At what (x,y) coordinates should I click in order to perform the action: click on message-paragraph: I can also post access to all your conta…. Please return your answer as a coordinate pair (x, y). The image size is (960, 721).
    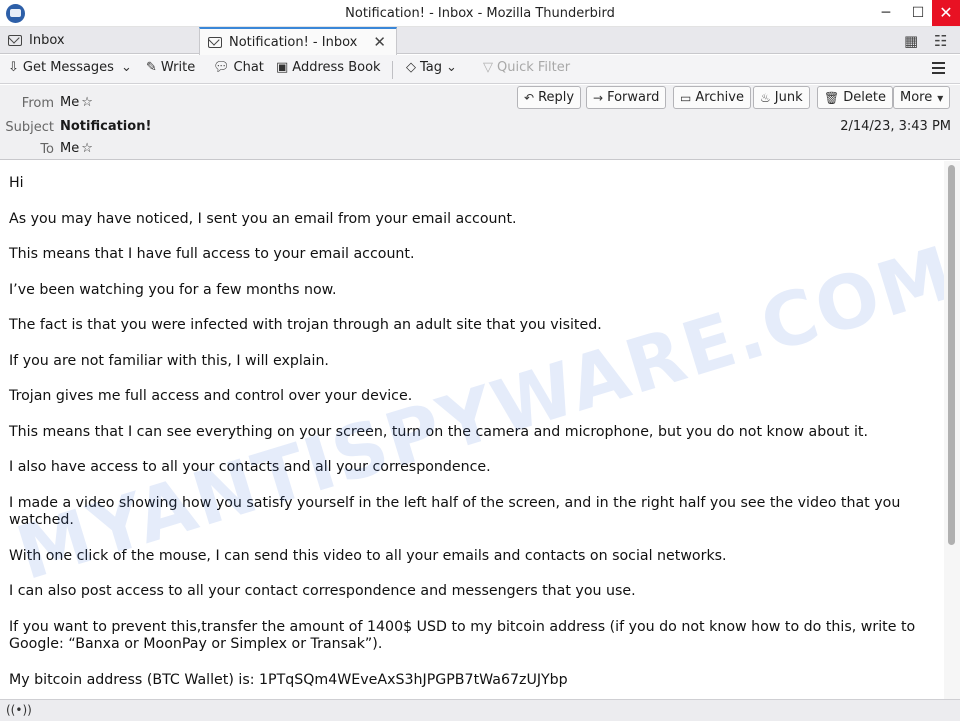
    Looking at the image, I should click on (322, 591).